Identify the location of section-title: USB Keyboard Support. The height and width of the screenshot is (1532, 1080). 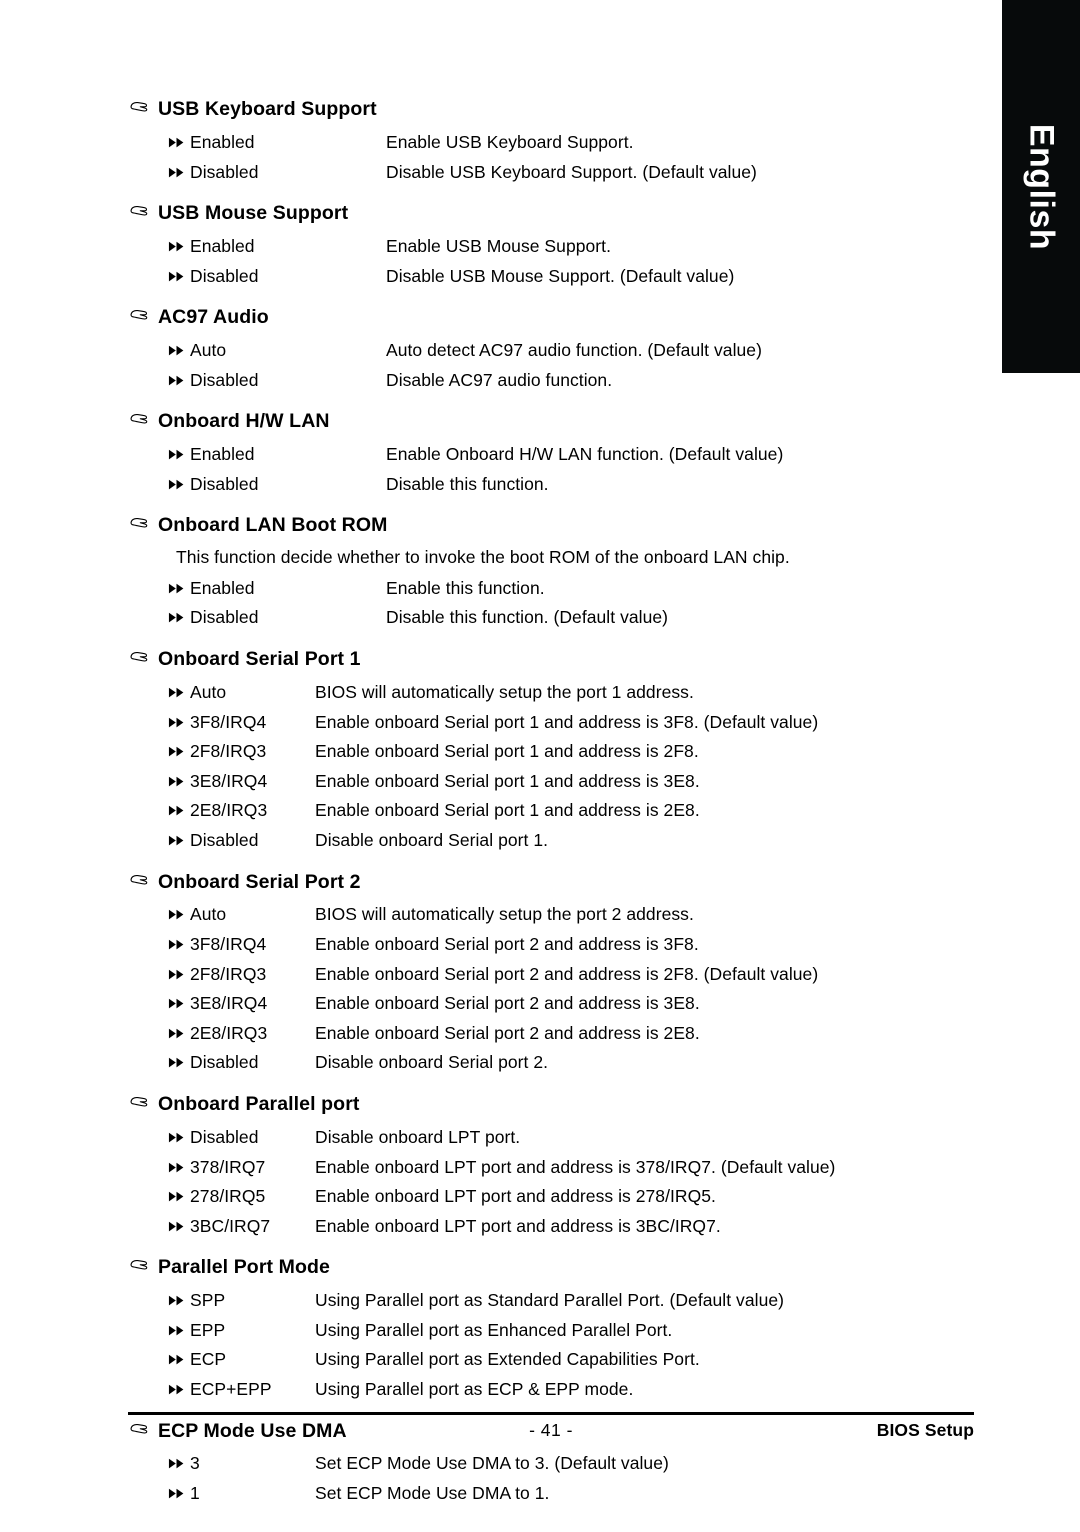
(267, 109).